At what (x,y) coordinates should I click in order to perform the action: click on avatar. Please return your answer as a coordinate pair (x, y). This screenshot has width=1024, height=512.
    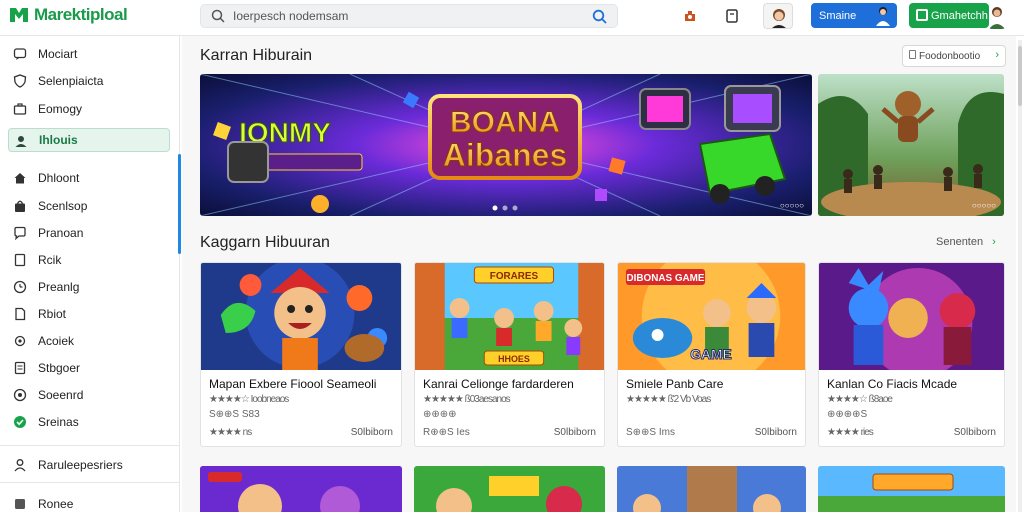
    Looking at the image, I should click on (778, 16).